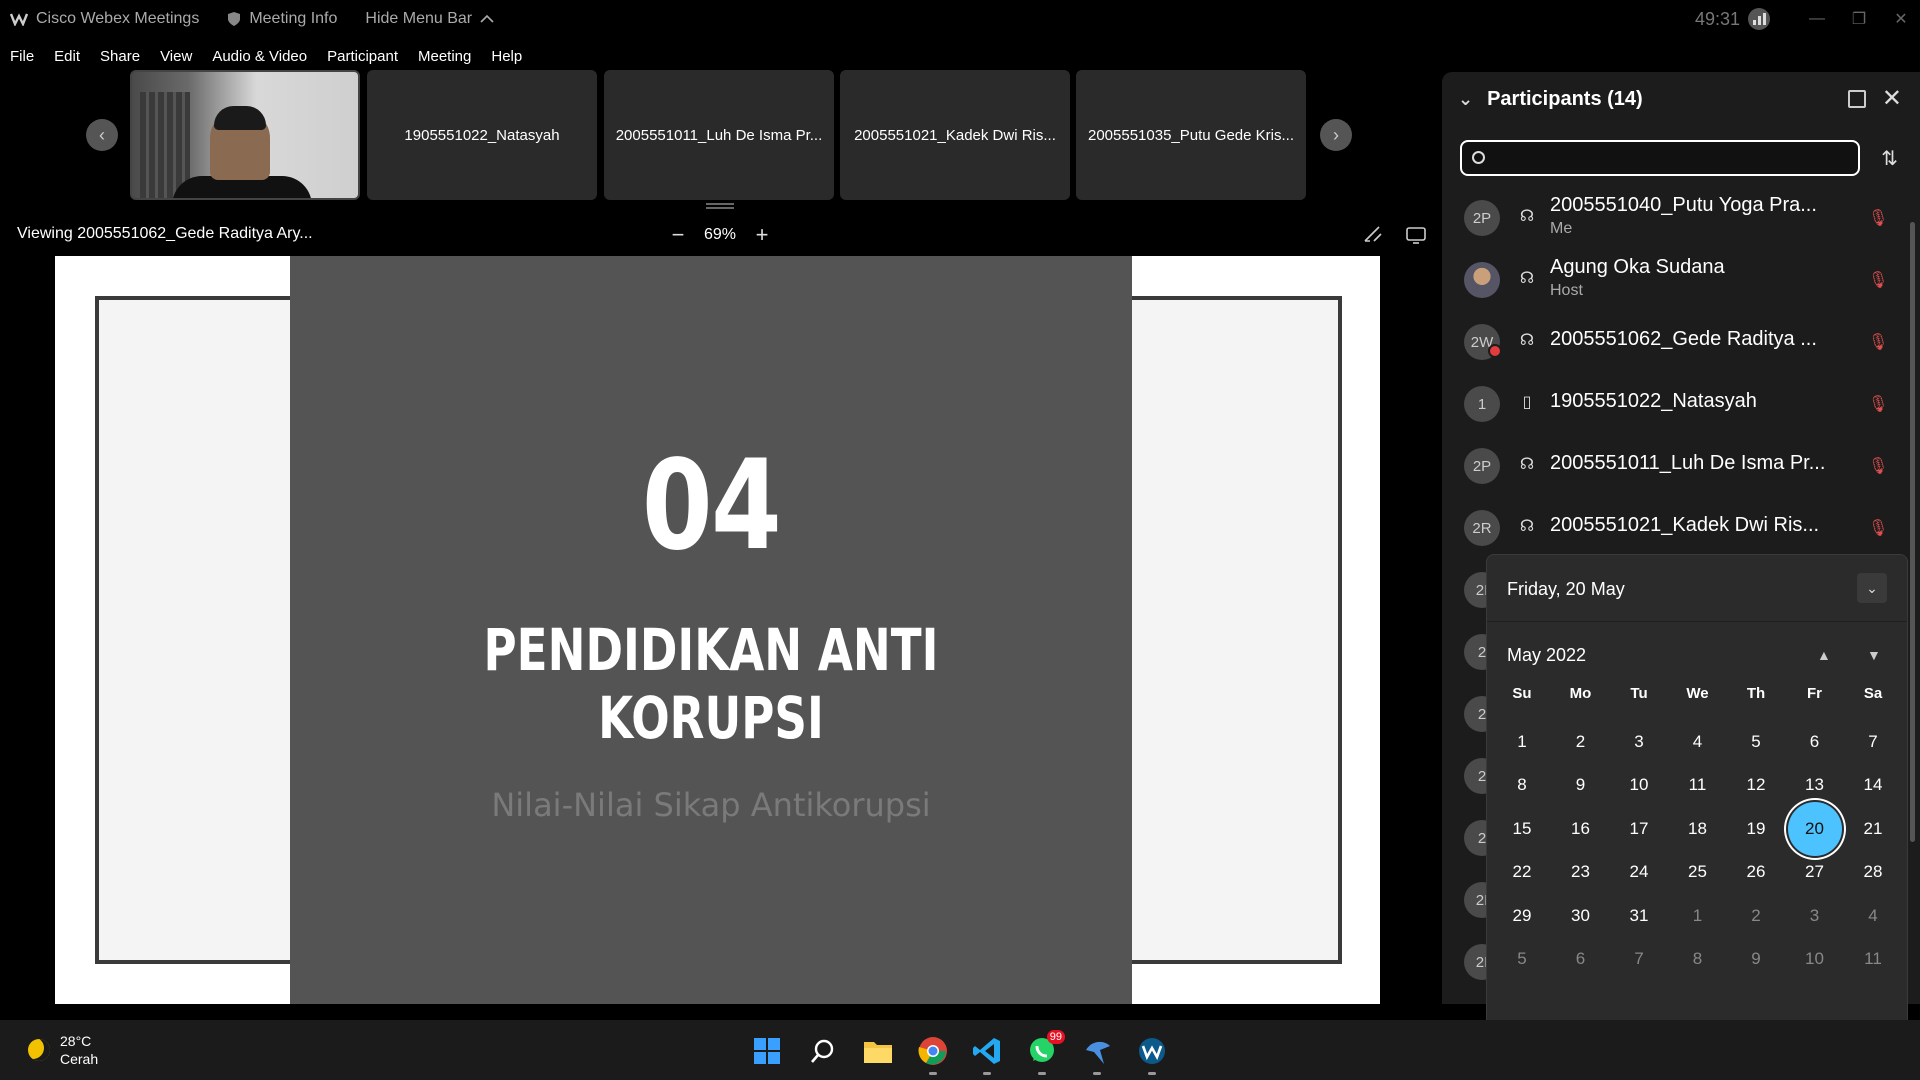 This screenshot has height=1080, width=1920. I want to click on calendar-day: 10, so click(1815, 959).